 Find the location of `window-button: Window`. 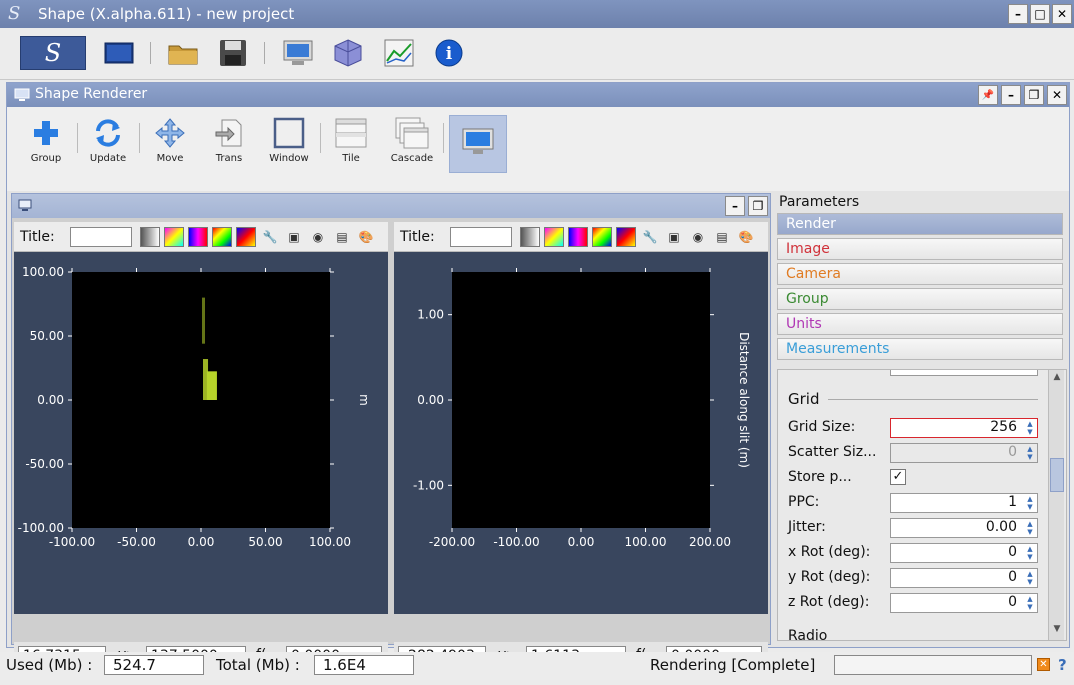

window-button: Window is located at coordinates (289, 144).